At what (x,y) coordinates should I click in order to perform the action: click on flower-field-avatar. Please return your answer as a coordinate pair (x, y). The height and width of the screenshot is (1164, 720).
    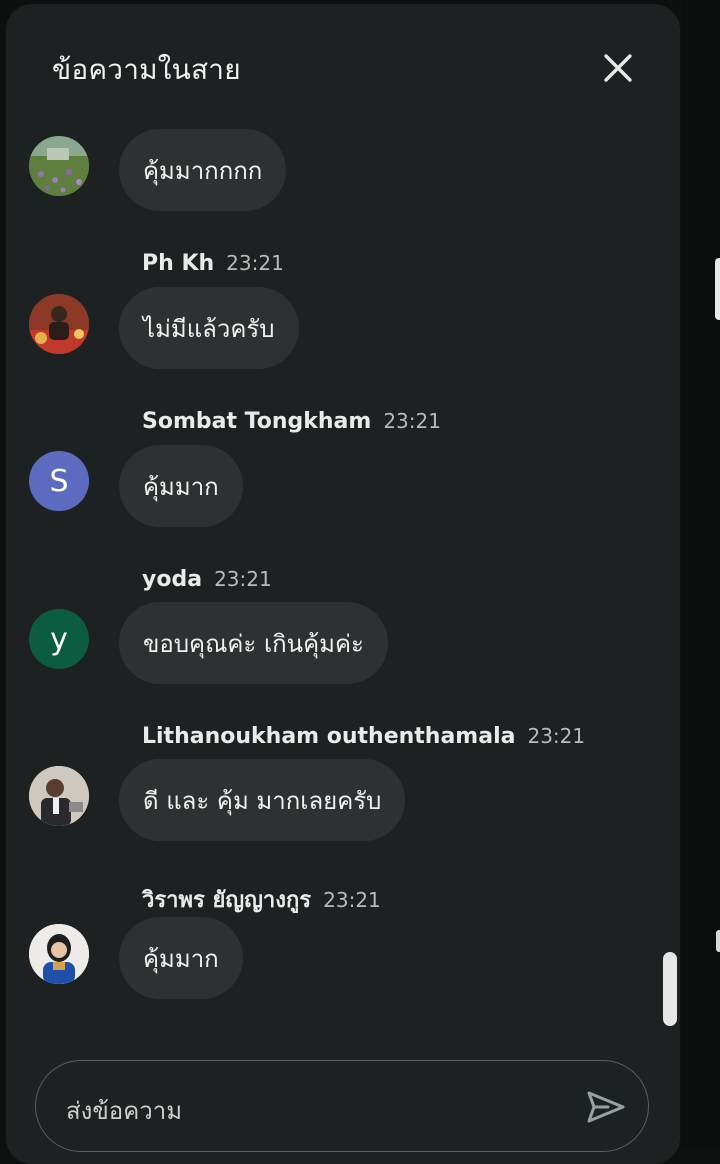
    Looking at the image, I should click on (59, 166).